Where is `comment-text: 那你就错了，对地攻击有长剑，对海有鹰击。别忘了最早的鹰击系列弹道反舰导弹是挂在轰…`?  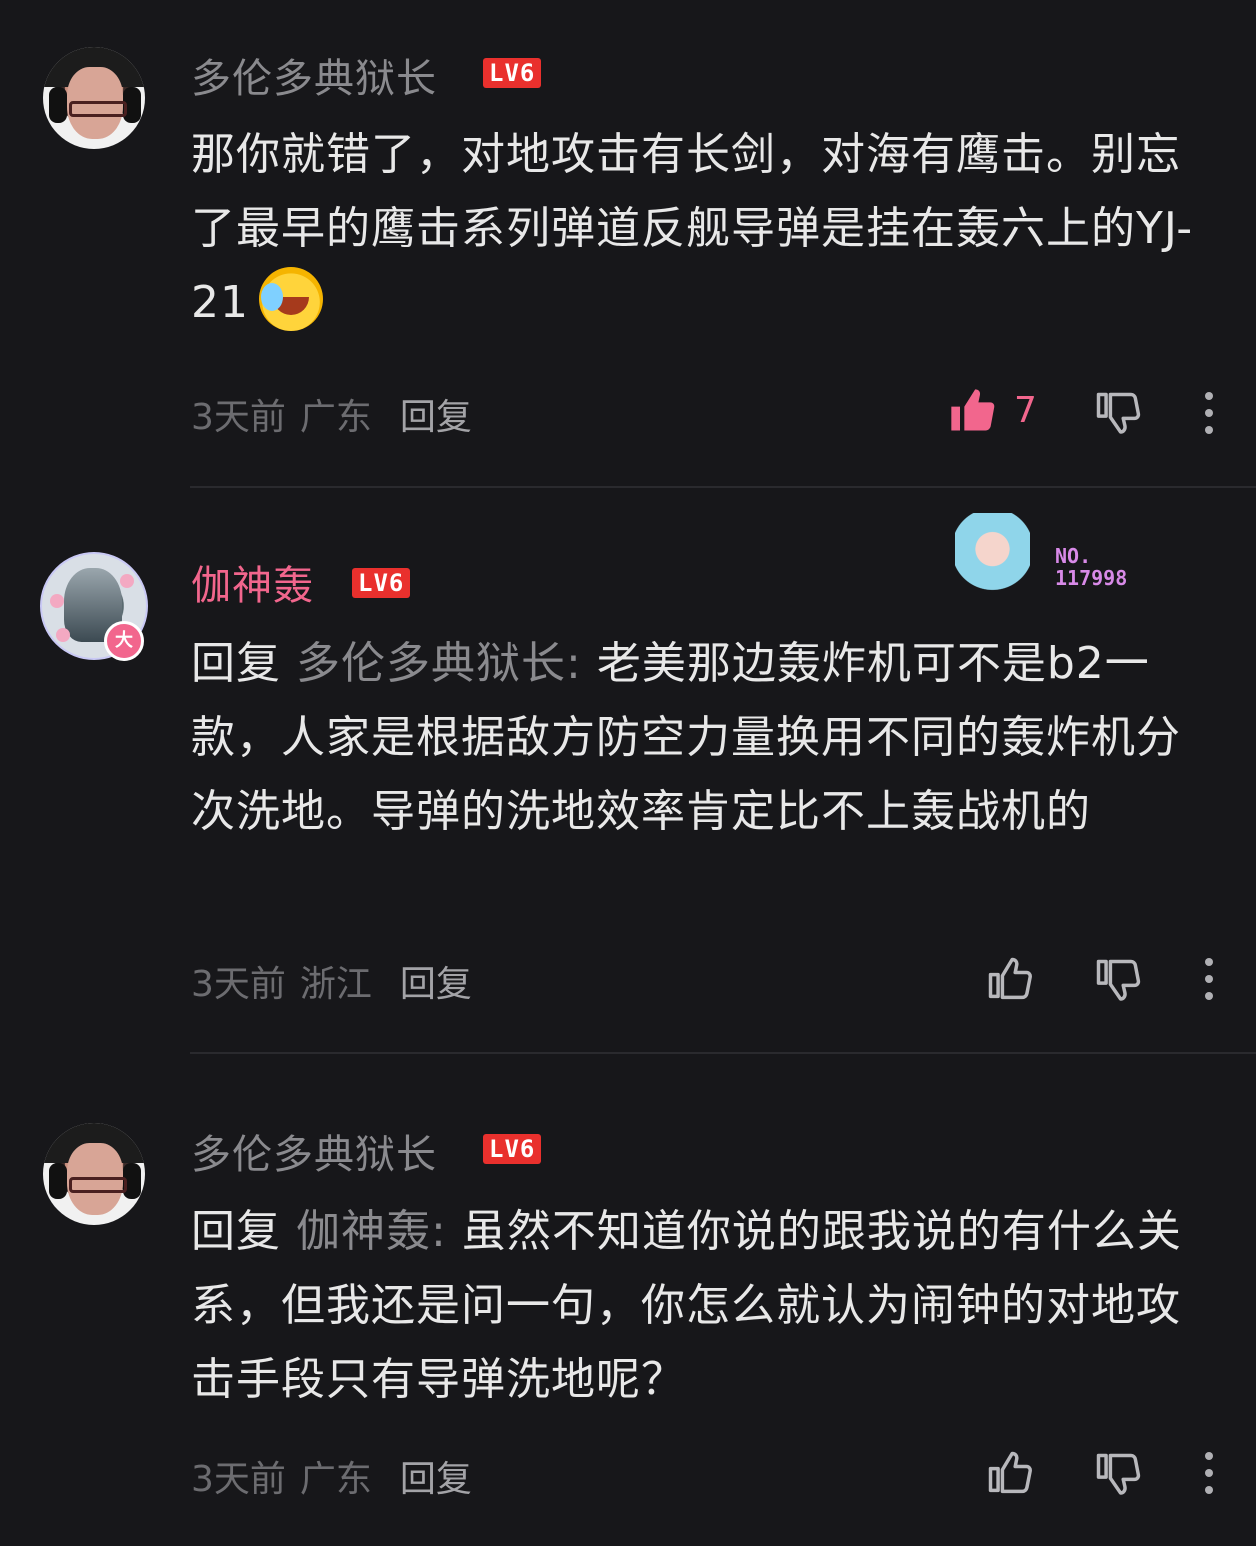 comment-text: 那你就错了，对地攻击有长剑，对海有鹰击。别忘了最早的鹰击系列弹道反舰导弹是挂在轰… is located at coordinates (706, 229).